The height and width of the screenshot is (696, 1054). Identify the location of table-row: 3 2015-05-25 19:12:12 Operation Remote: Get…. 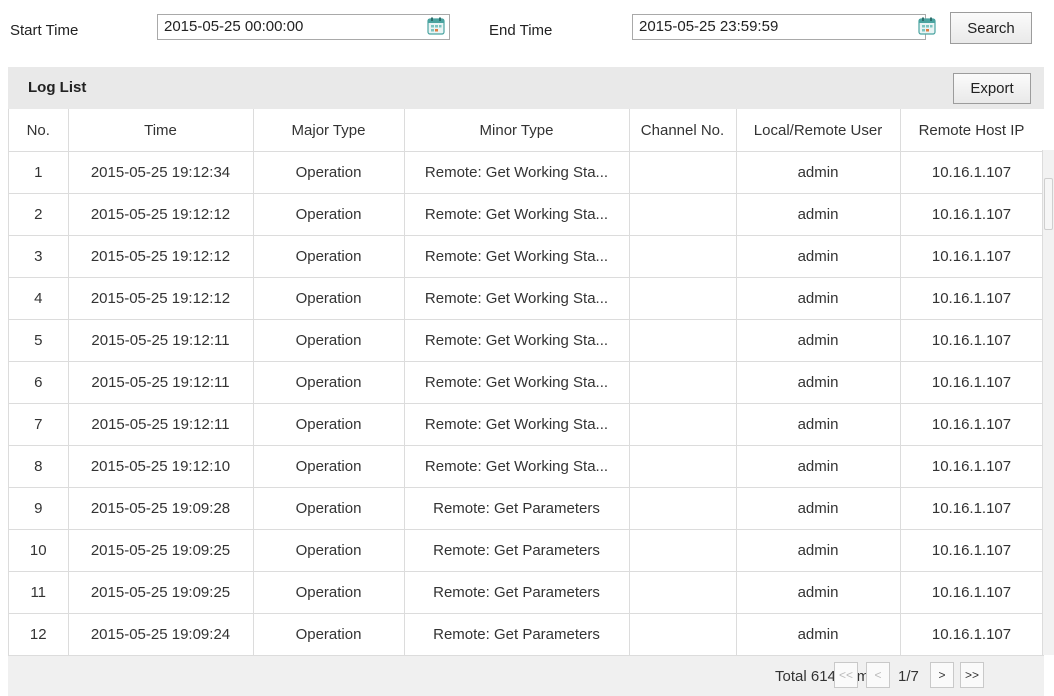
(526, 256).